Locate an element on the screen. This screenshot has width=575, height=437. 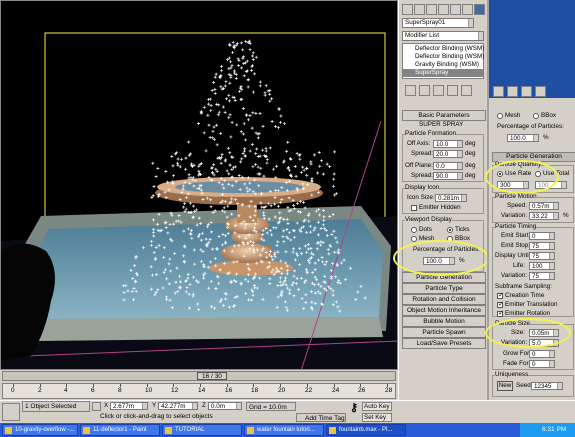
hierarchy-tab-icon is located at coordinates (431, 9).